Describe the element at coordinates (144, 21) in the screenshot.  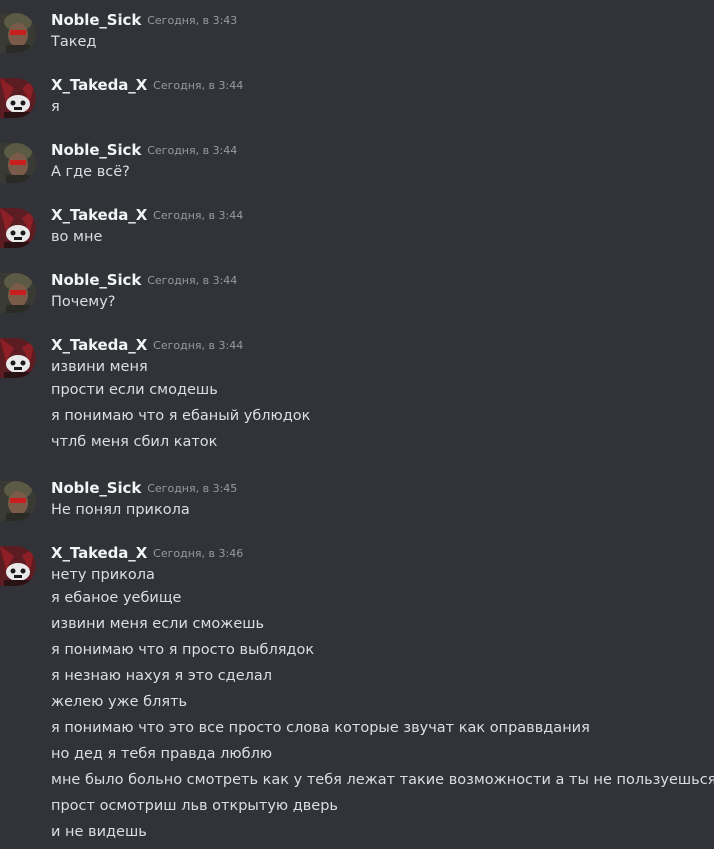
I see `message-header: Noble_Sick Сегодня, в 3:43` at that location.